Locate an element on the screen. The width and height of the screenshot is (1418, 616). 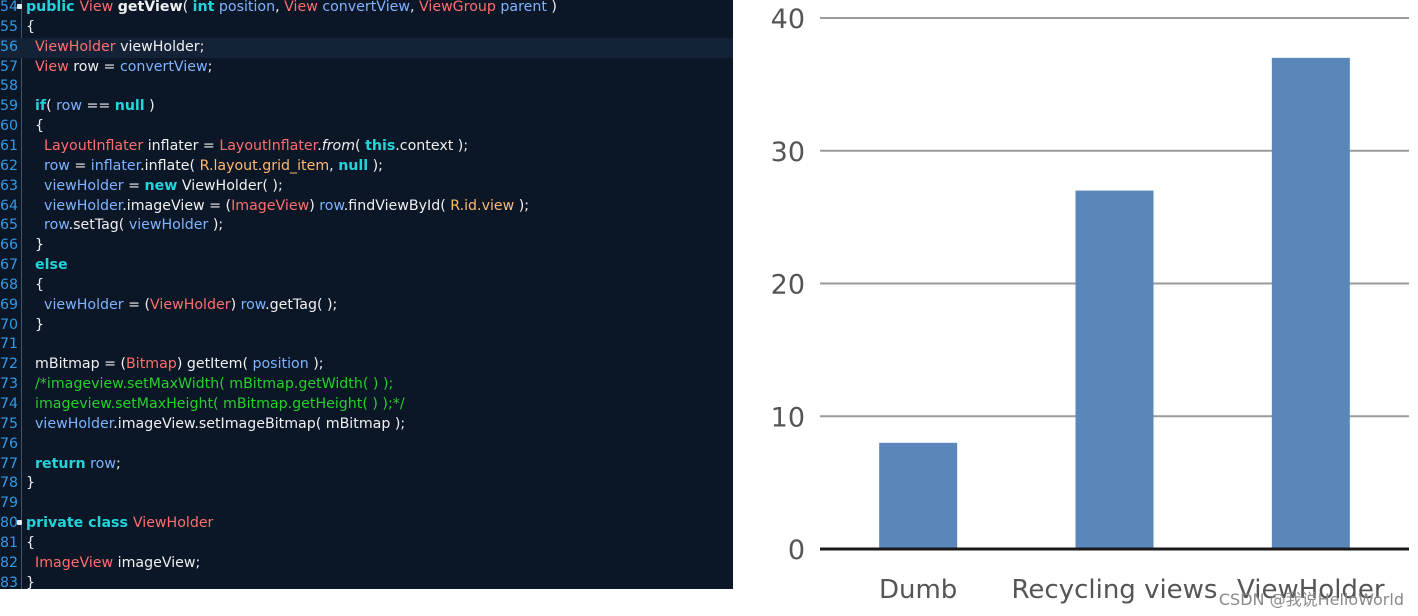
line-number: 59 is located at coordinates (9, 106).